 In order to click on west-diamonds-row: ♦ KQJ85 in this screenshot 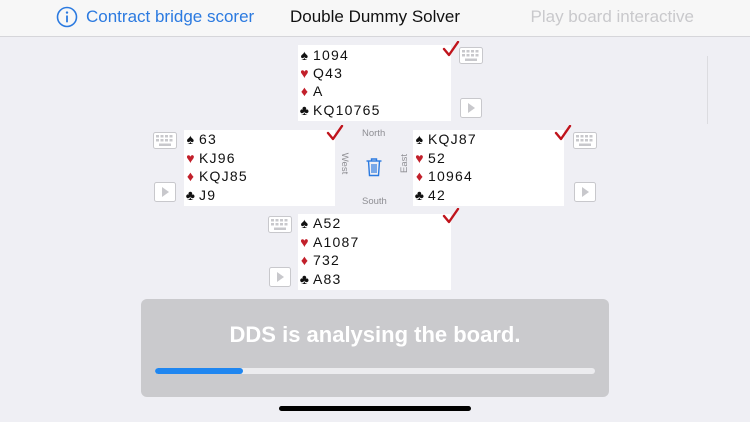, I will do `click(216, 177)`.